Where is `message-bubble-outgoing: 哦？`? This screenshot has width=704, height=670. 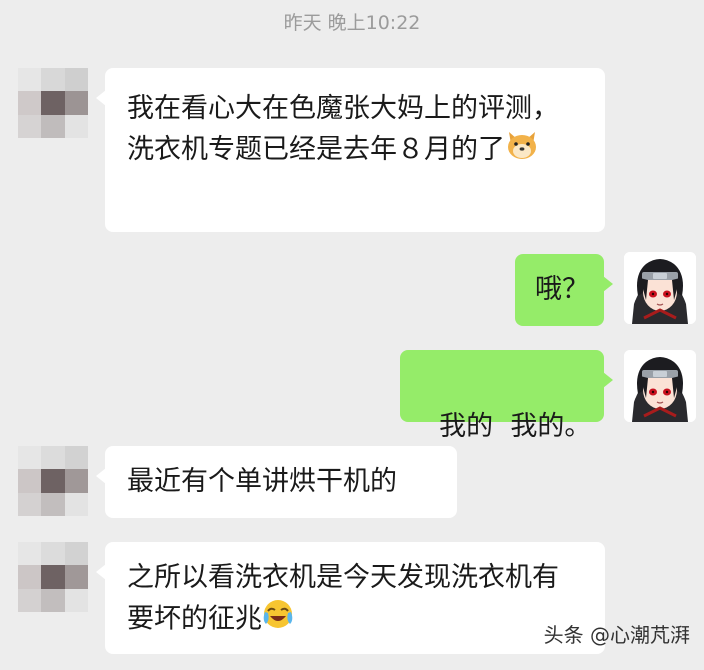
message-bubble-outgoing: 哦？ is located at coordinates (564, 290).